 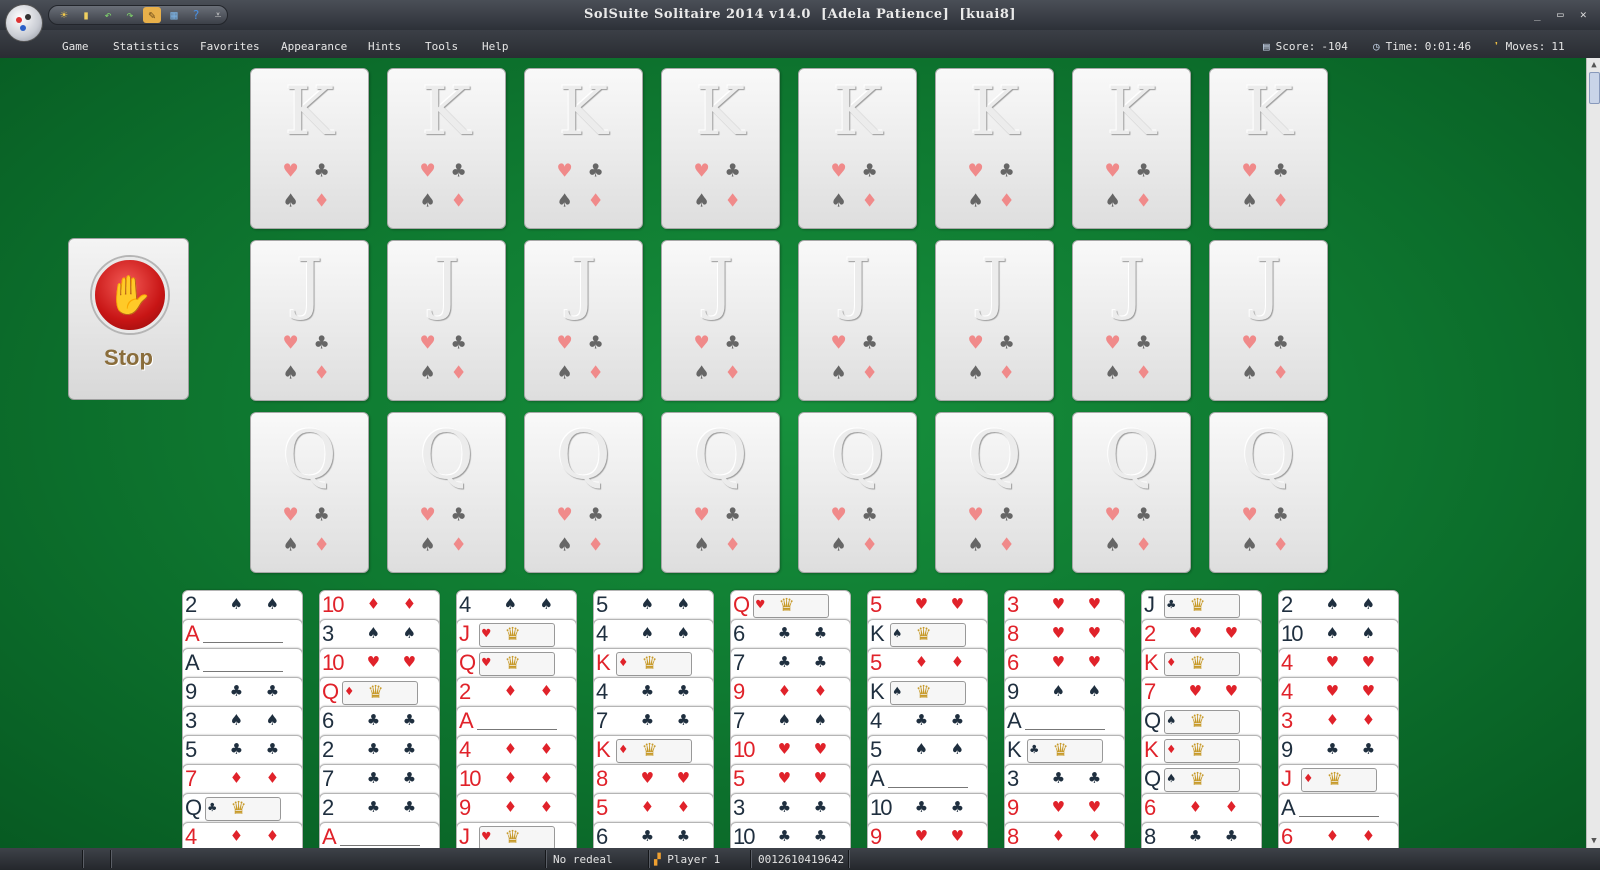 I want to click on menu-favorites: Favorites, so click(x=230, y=46).